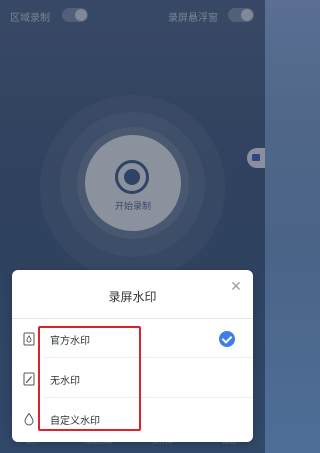 The height and width of the screenshot is (453, 320). Describe the element at coordinates (29, 379) in the screenshot. I see `edit-icon` at that location.